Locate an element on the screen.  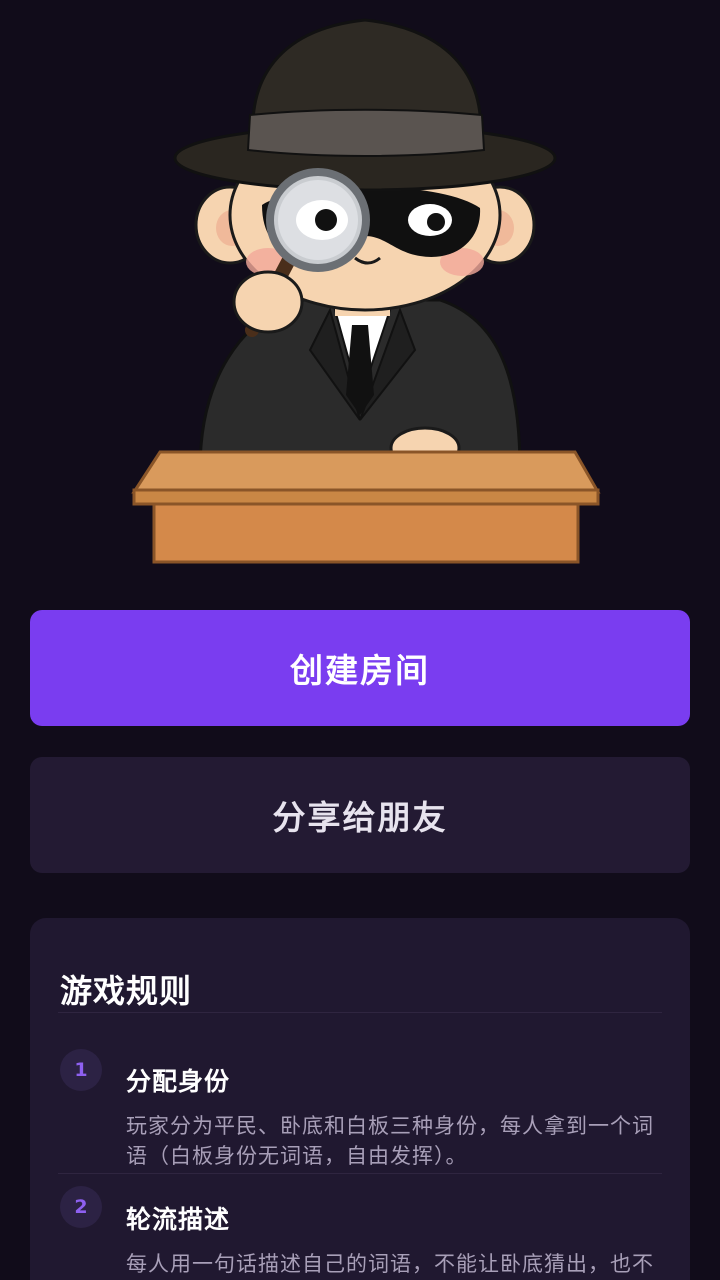
step-description: 每人用一句话描述自己的词语，不能让卧底猜出，也不 is located at coordinates (390, 1264).